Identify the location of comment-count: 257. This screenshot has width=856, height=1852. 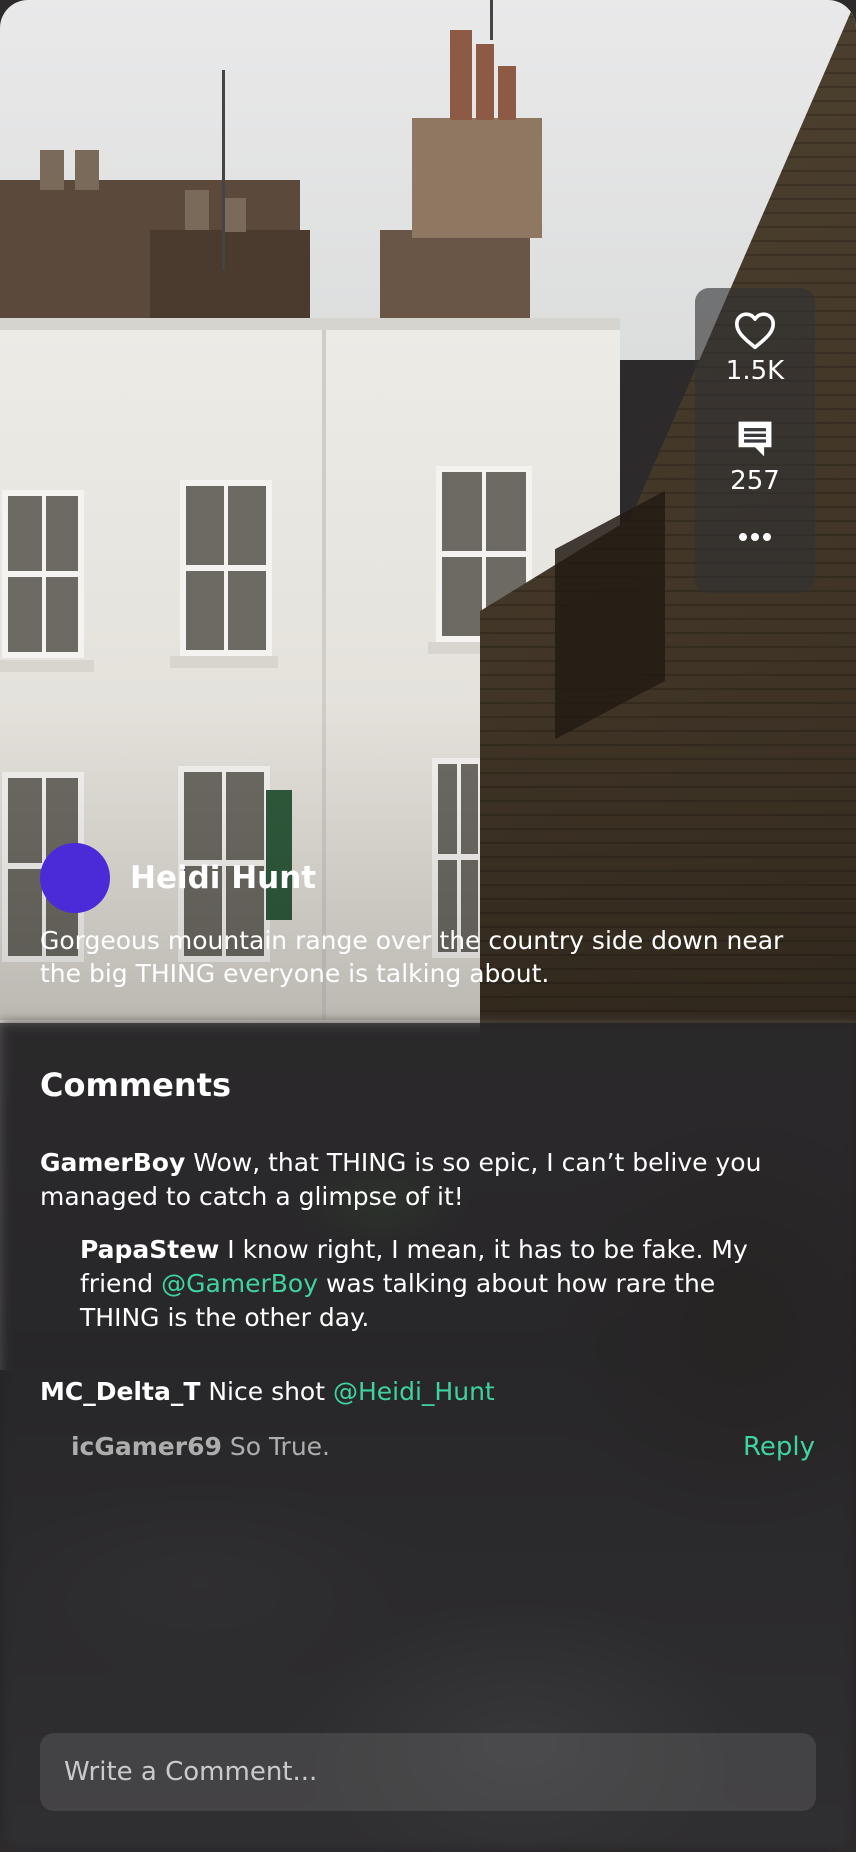
(755, 481).